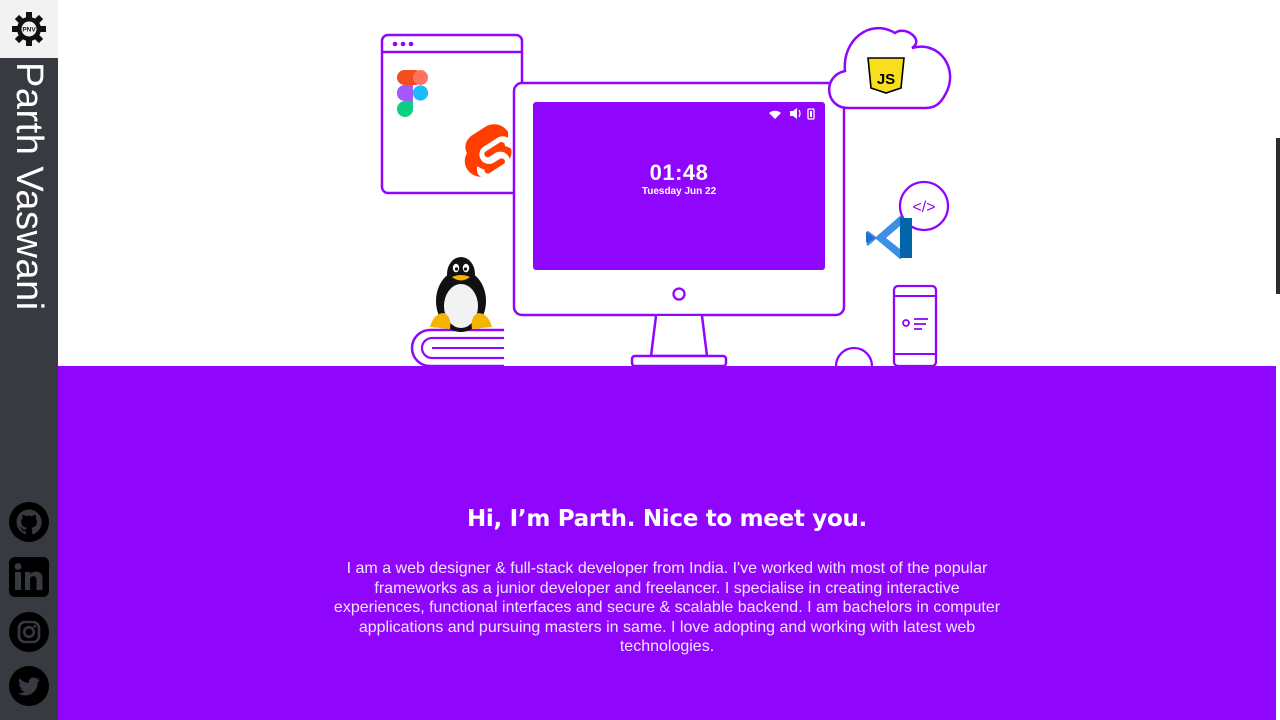 The image size is (1280, 720). I want to click on phone, so click(915, 325).